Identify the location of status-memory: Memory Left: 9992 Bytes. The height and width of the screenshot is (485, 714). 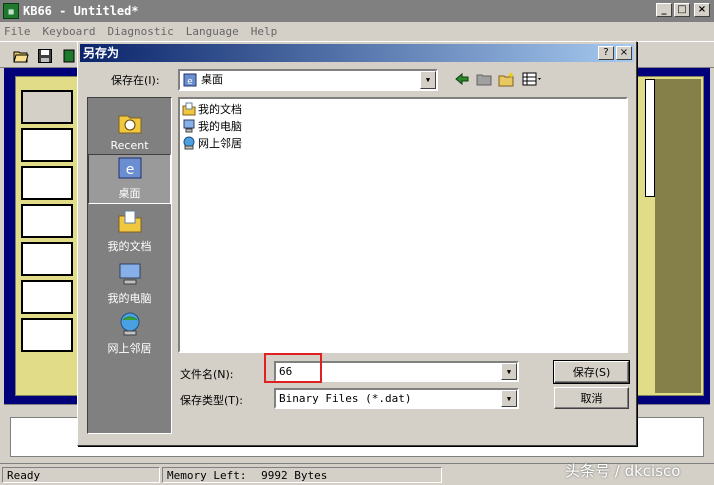
(302, 474).